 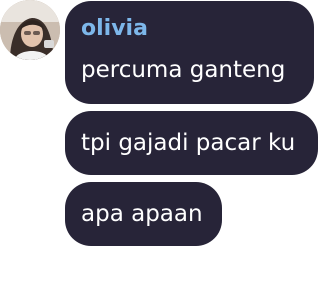 I want to click on message-bubble-3: apa apaan, so click(x=143, y=214).